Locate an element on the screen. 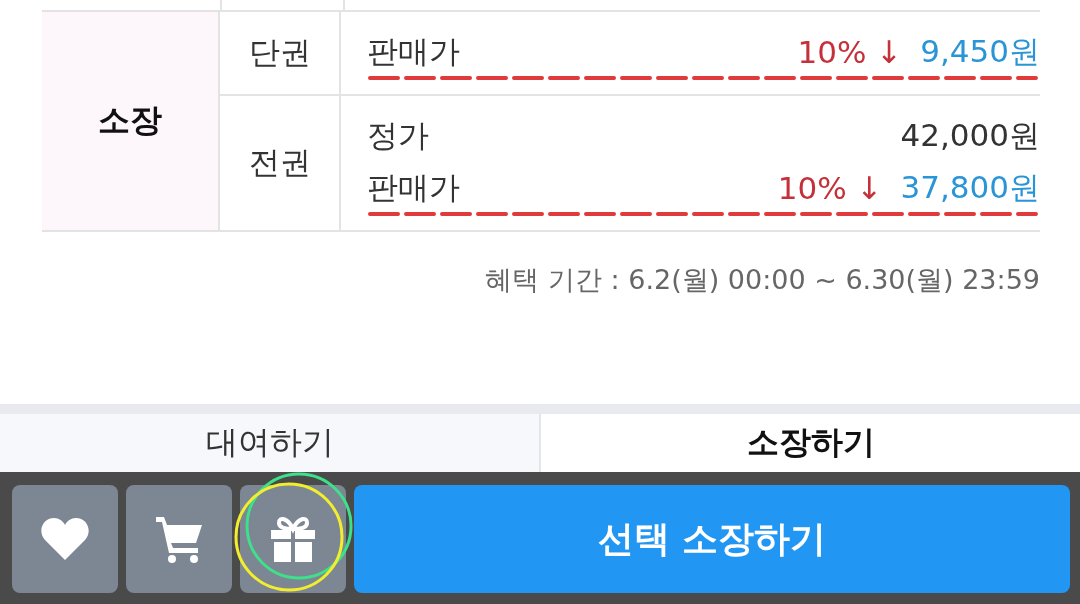 This screenshot has width=1080, height=604. heart-icon is located at coordinates (65, 539).